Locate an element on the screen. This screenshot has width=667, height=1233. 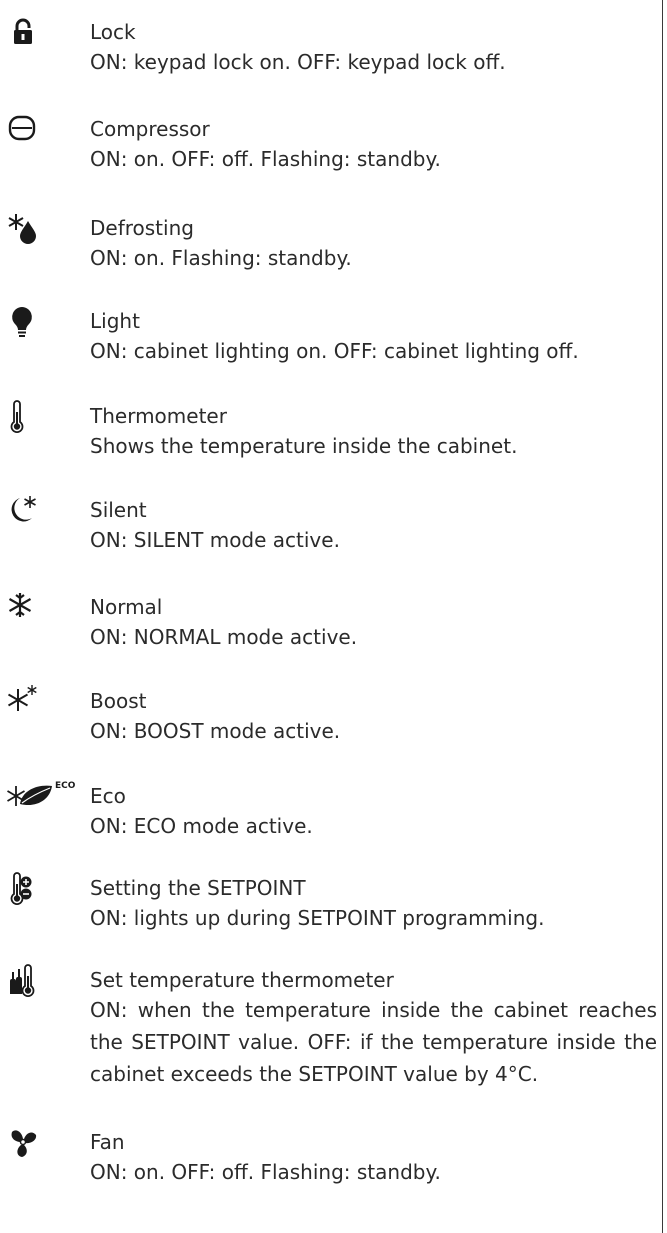
compressor-icon is located at coordinates (23, 130).